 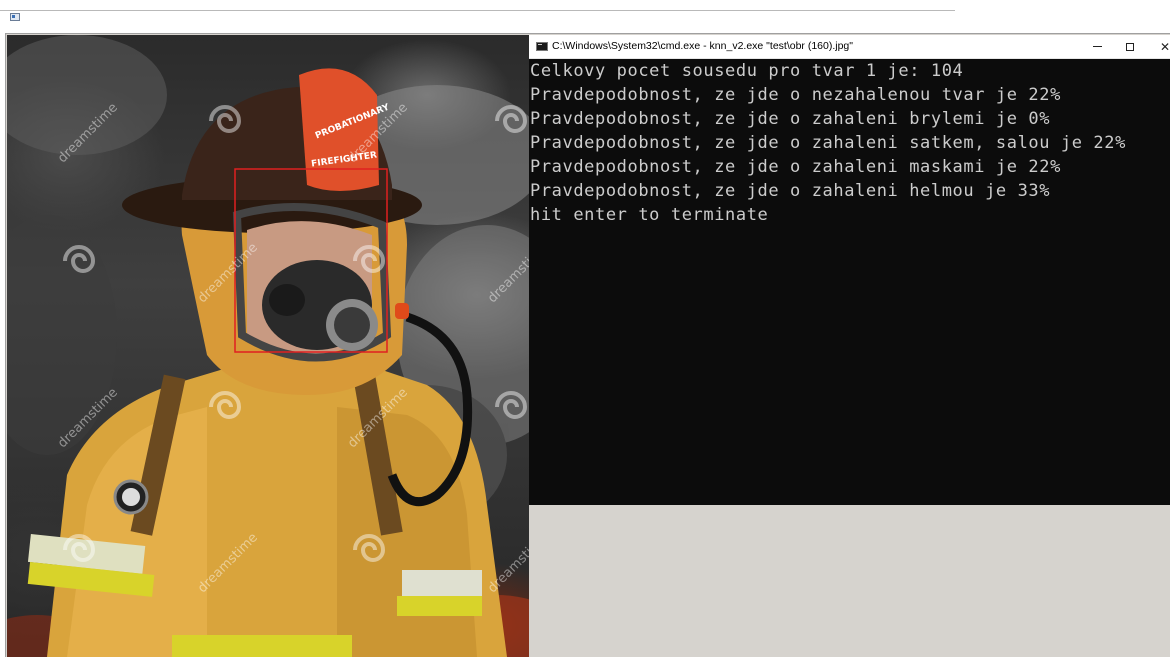 What do you see at coordinates (477, 10) in the screenshot?
I see `titlebar-divider` at bounding box center [477, 10].